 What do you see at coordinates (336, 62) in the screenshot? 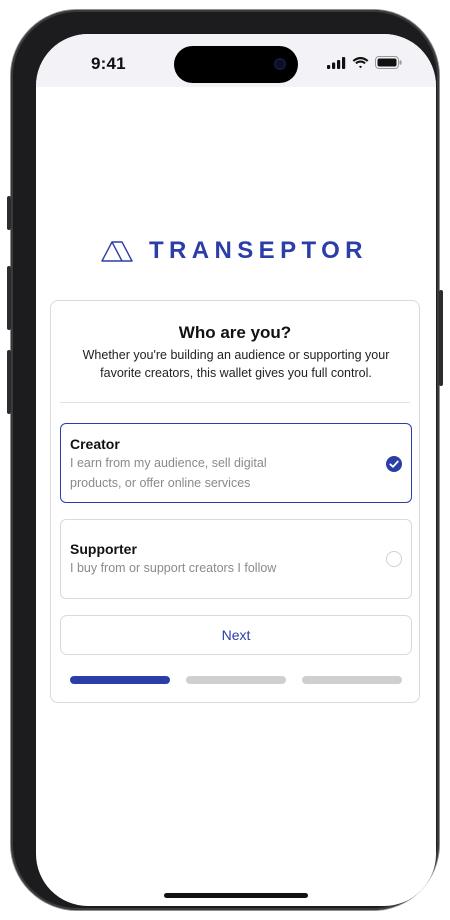
I see `cellular-signal-icon` at bounding box center [336, 62].